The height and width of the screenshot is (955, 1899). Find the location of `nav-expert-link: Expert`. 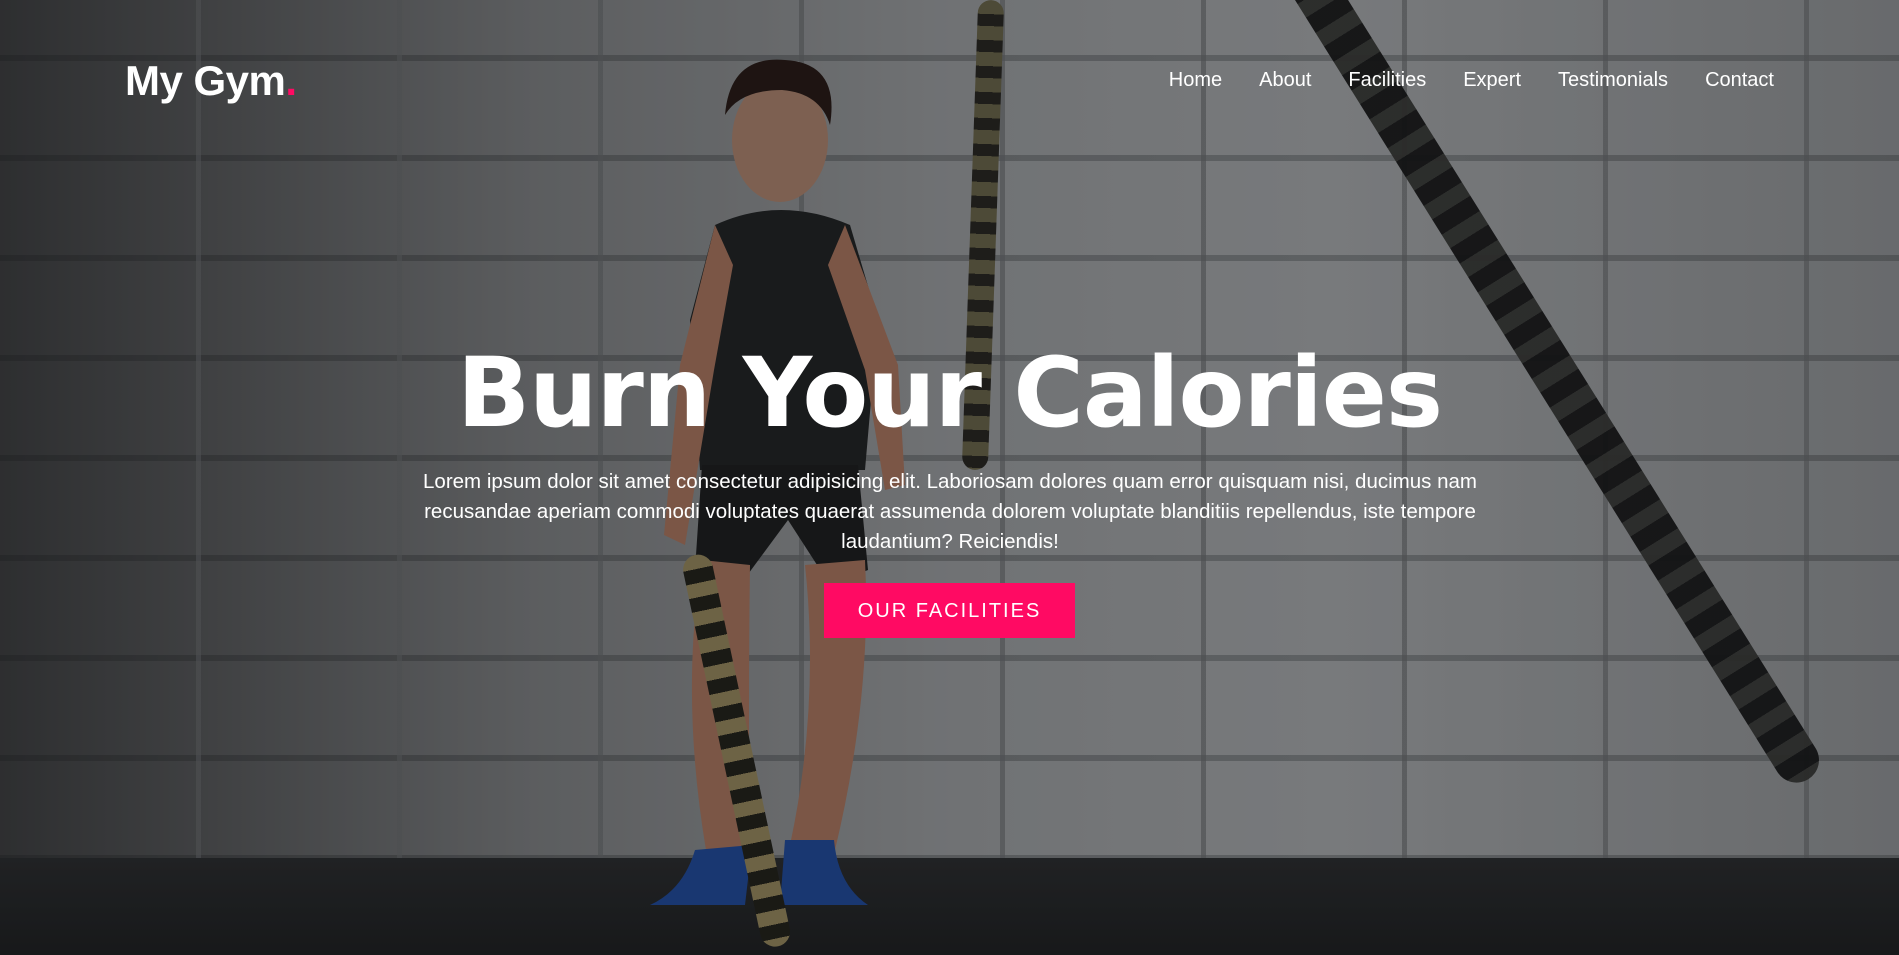

nav-expert-link: Expert is located at coordinates (1492, 80).